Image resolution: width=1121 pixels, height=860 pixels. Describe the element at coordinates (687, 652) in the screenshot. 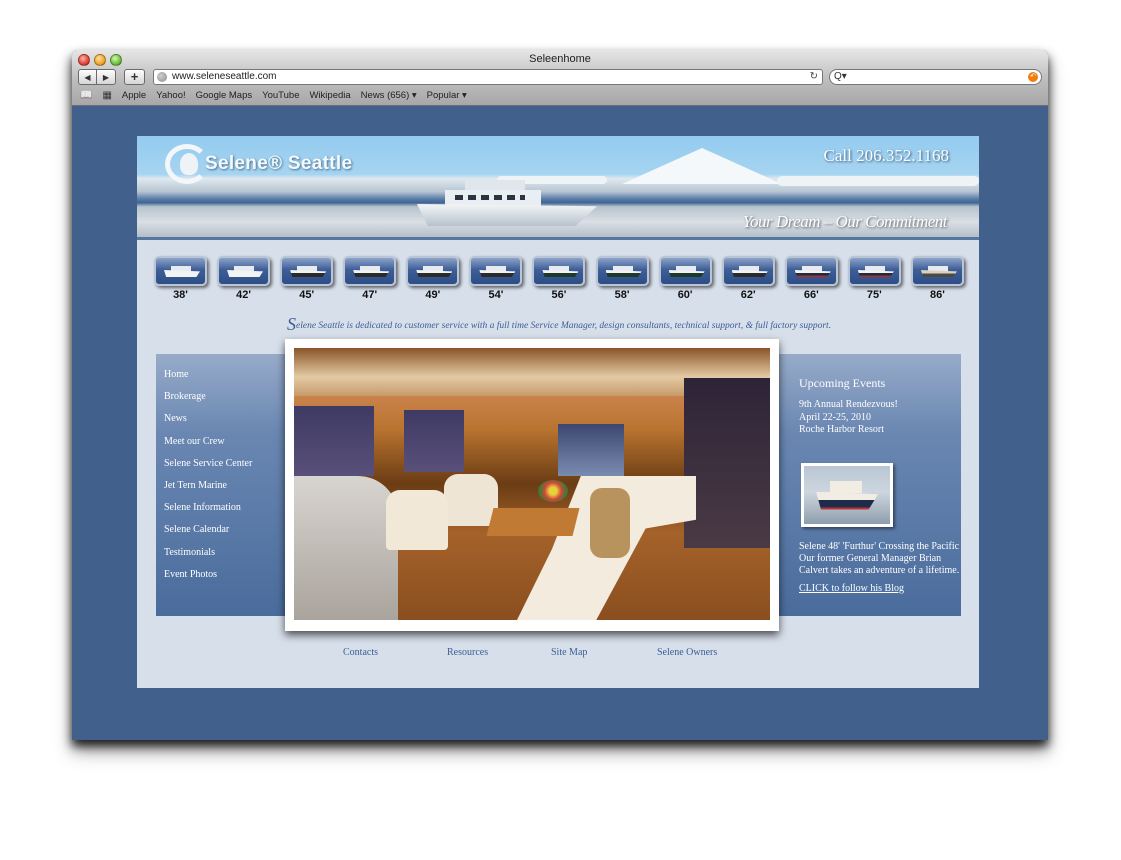

I see `footer-selene-owners: Selene Owners` at that location.